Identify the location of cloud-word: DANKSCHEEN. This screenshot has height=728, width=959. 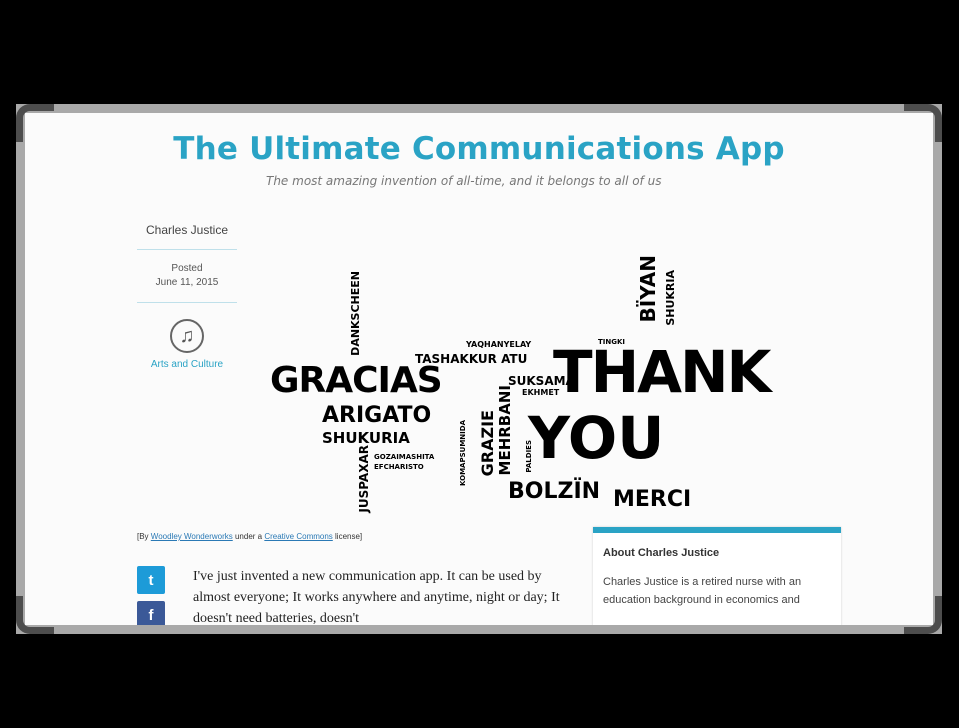
(355, 313).